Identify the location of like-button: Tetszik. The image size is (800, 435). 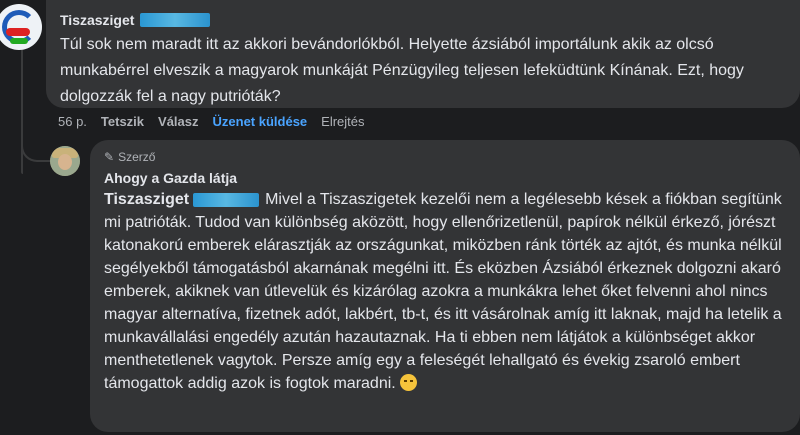
(122, 121).